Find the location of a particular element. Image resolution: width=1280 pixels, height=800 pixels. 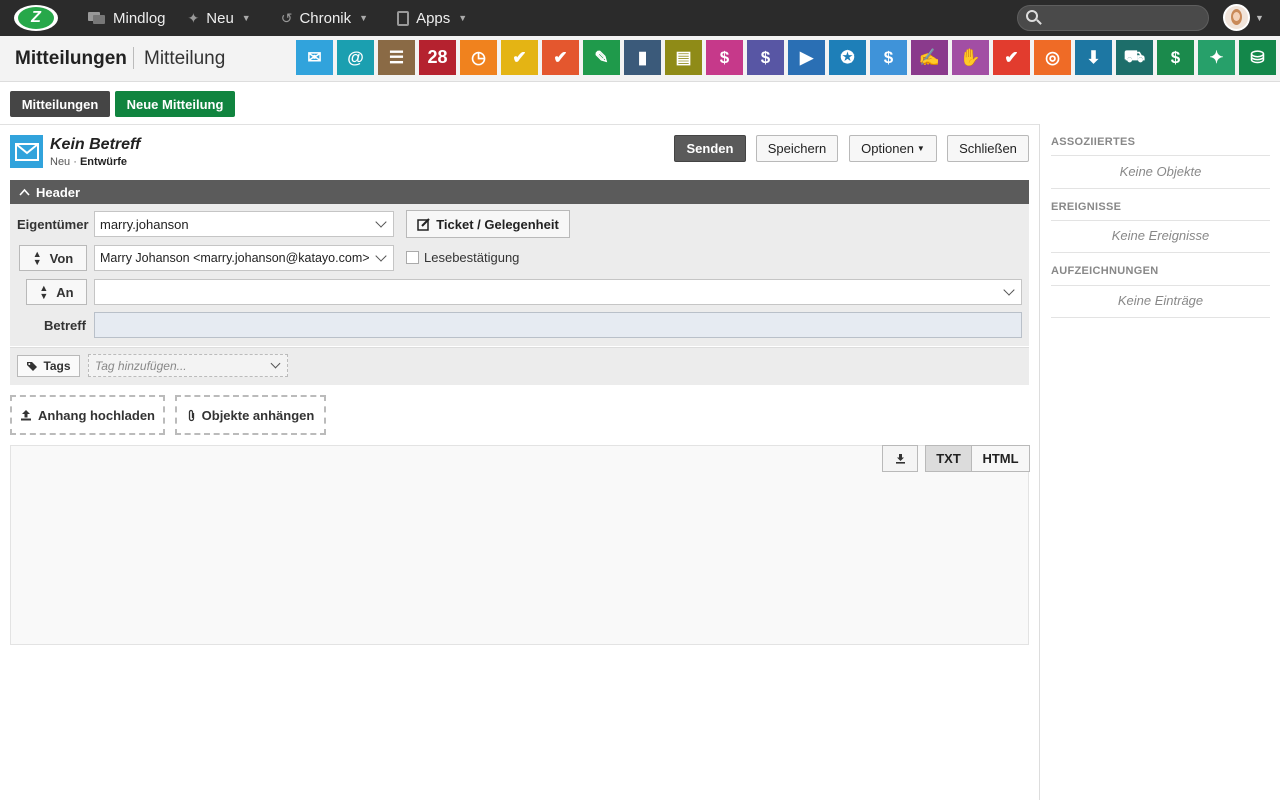

app-glyph: ▤ is located at coordinates (683, 57).